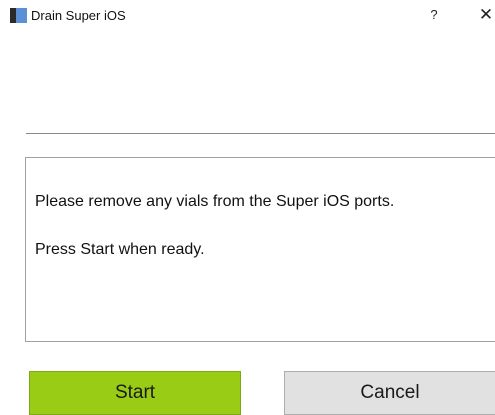 The height and width of the screenshot is (415, 495). Describe the element at coordinates (260, 133) in the screenshot. I see `separator-line` at that location.